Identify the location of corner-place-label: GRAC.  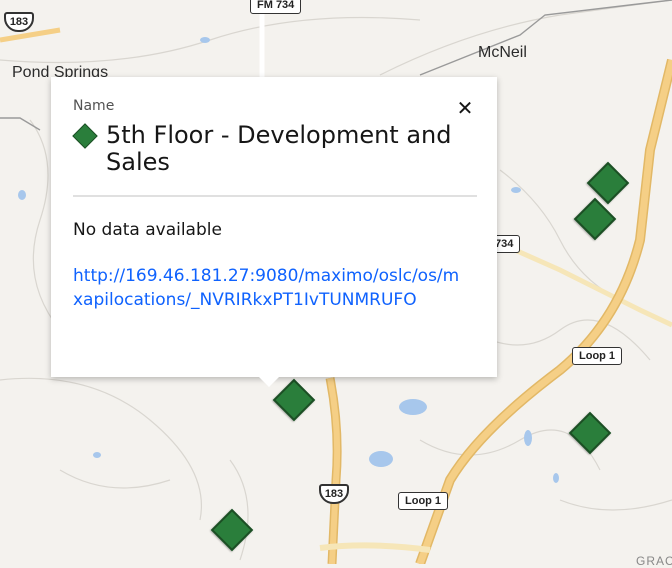
(654, 561).